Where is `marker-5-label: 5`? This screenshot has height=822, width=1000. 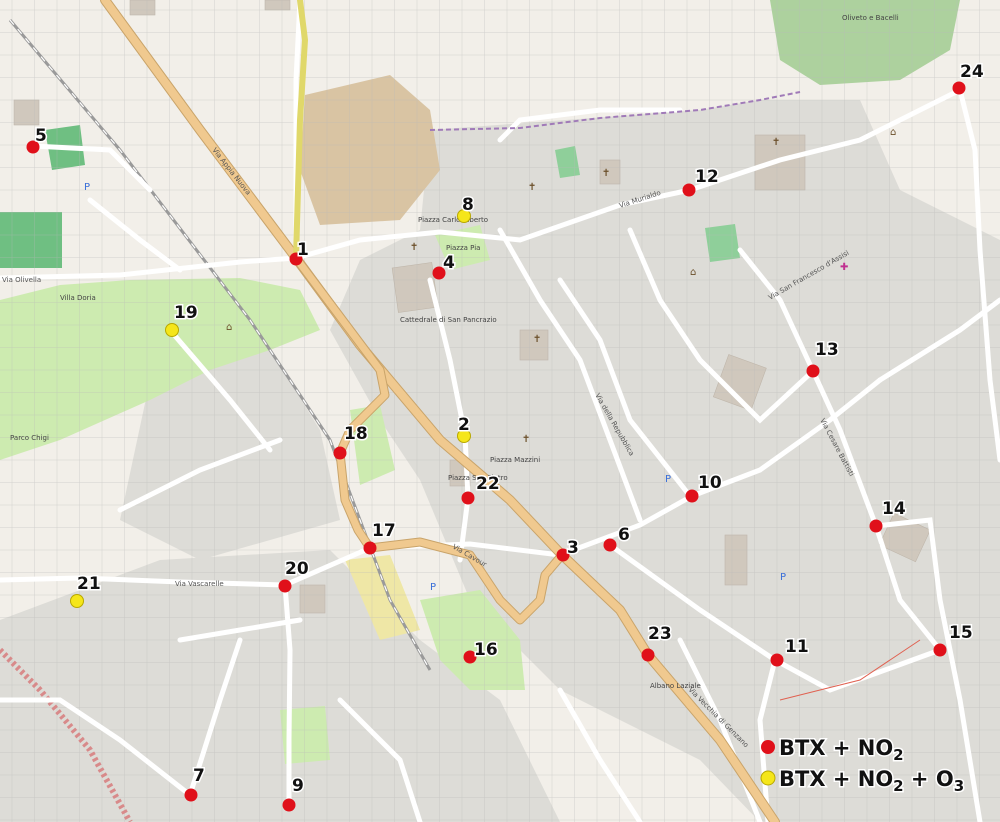
marker-5-label: 5 is located at coordinates (41, 136).